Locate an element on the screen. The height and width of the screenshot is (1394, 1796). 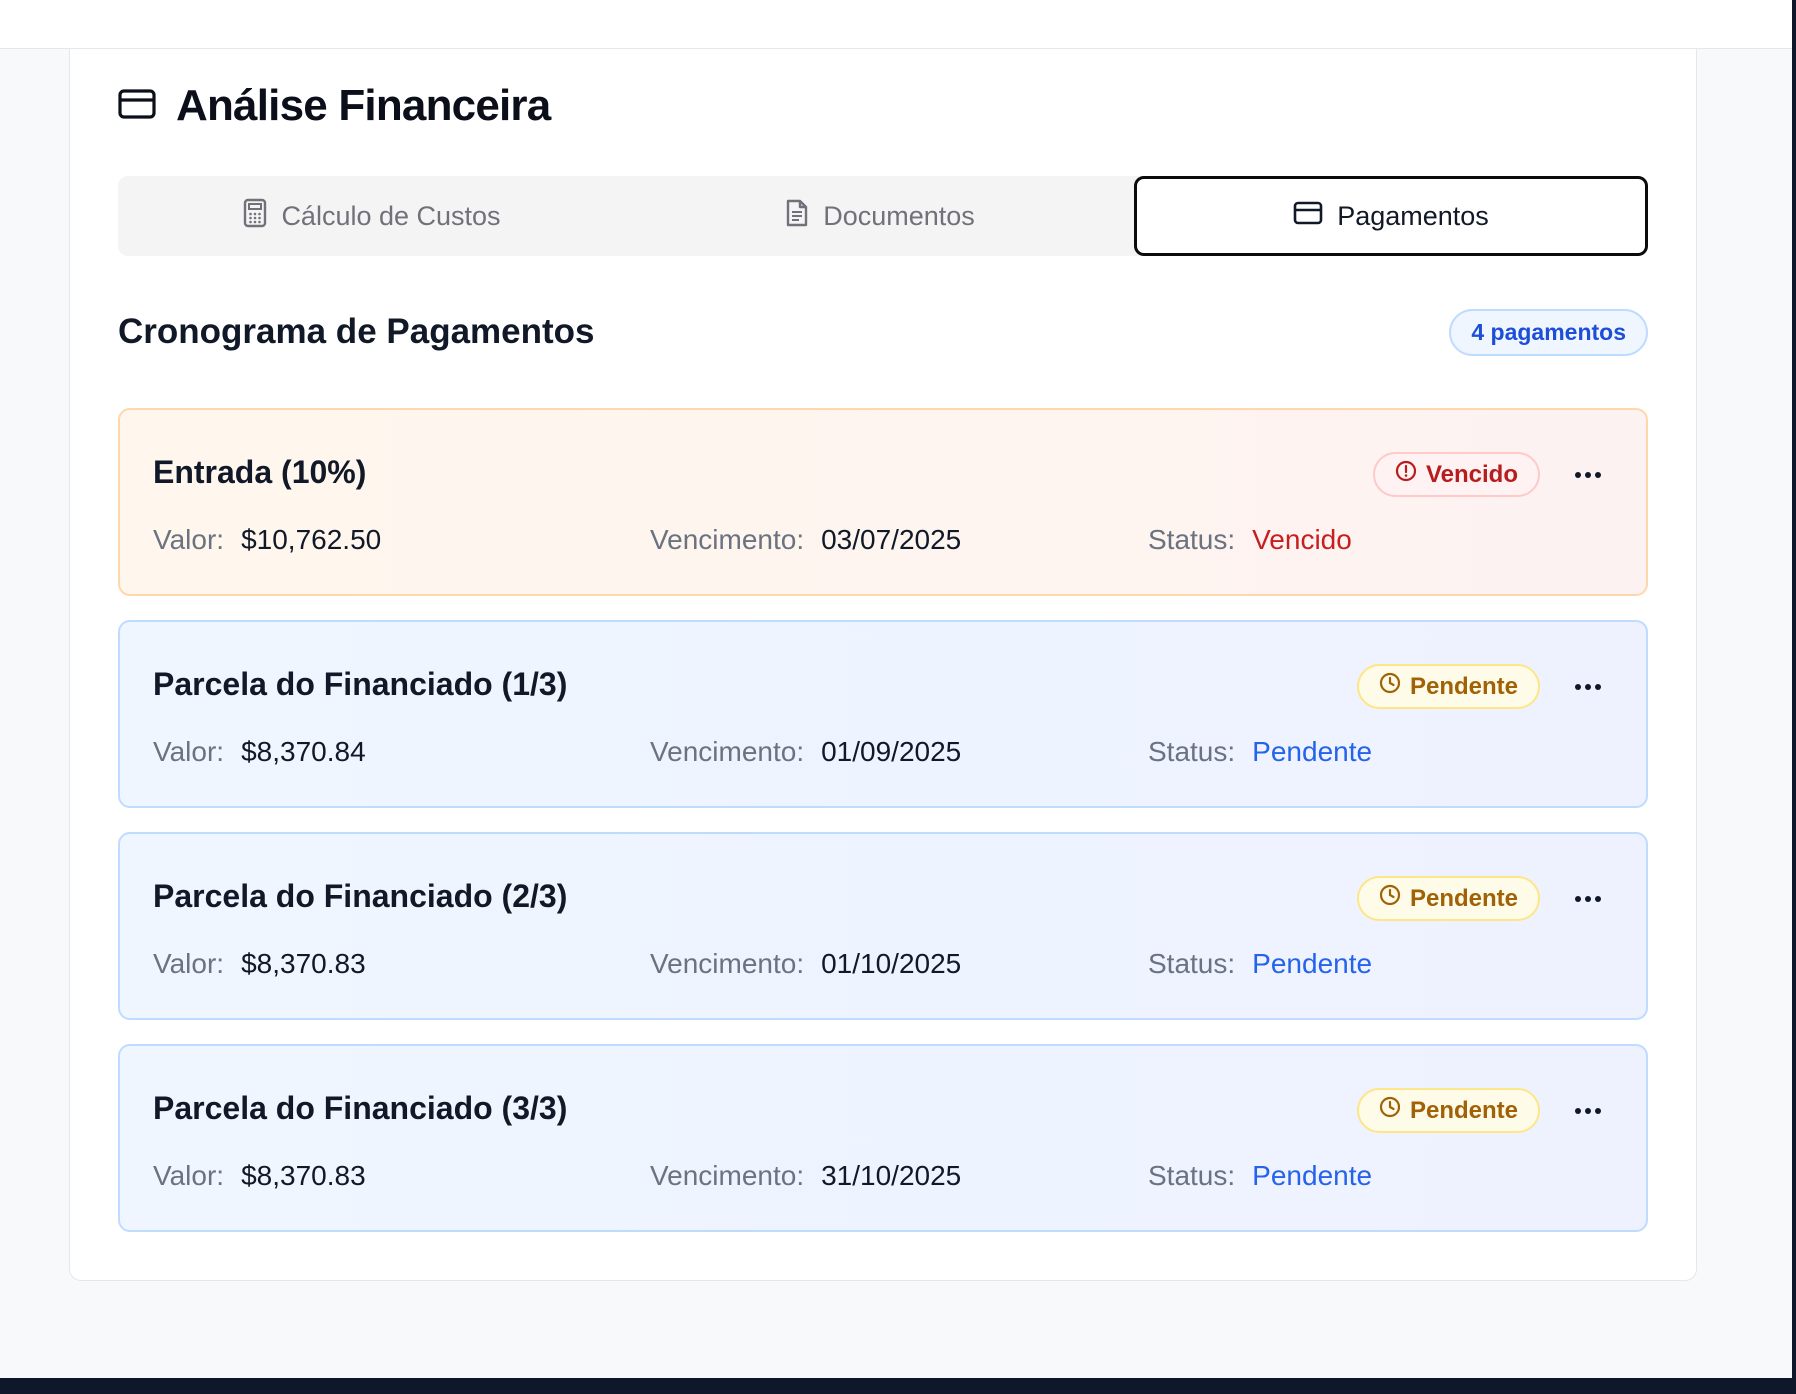
tab-payments: Pagamentos is located at coordinates (1391, 216).